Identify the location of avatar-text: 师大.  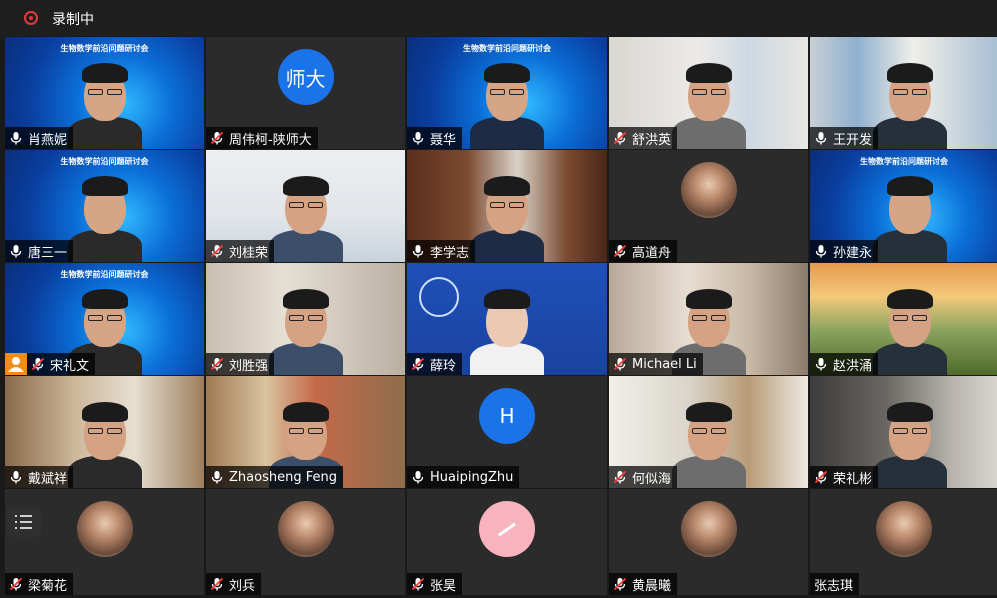
(305, 78).